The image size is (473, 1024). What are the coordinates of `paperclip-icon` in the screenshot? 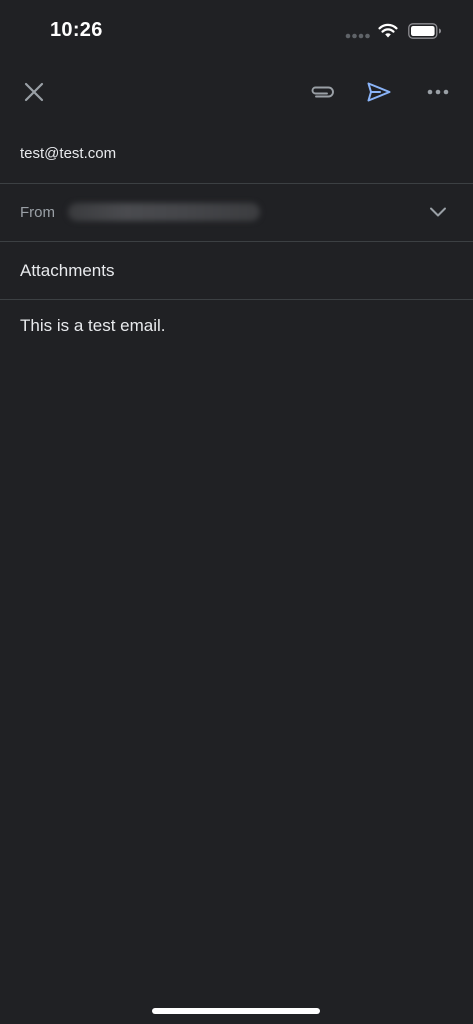 It's located at (322, 92).